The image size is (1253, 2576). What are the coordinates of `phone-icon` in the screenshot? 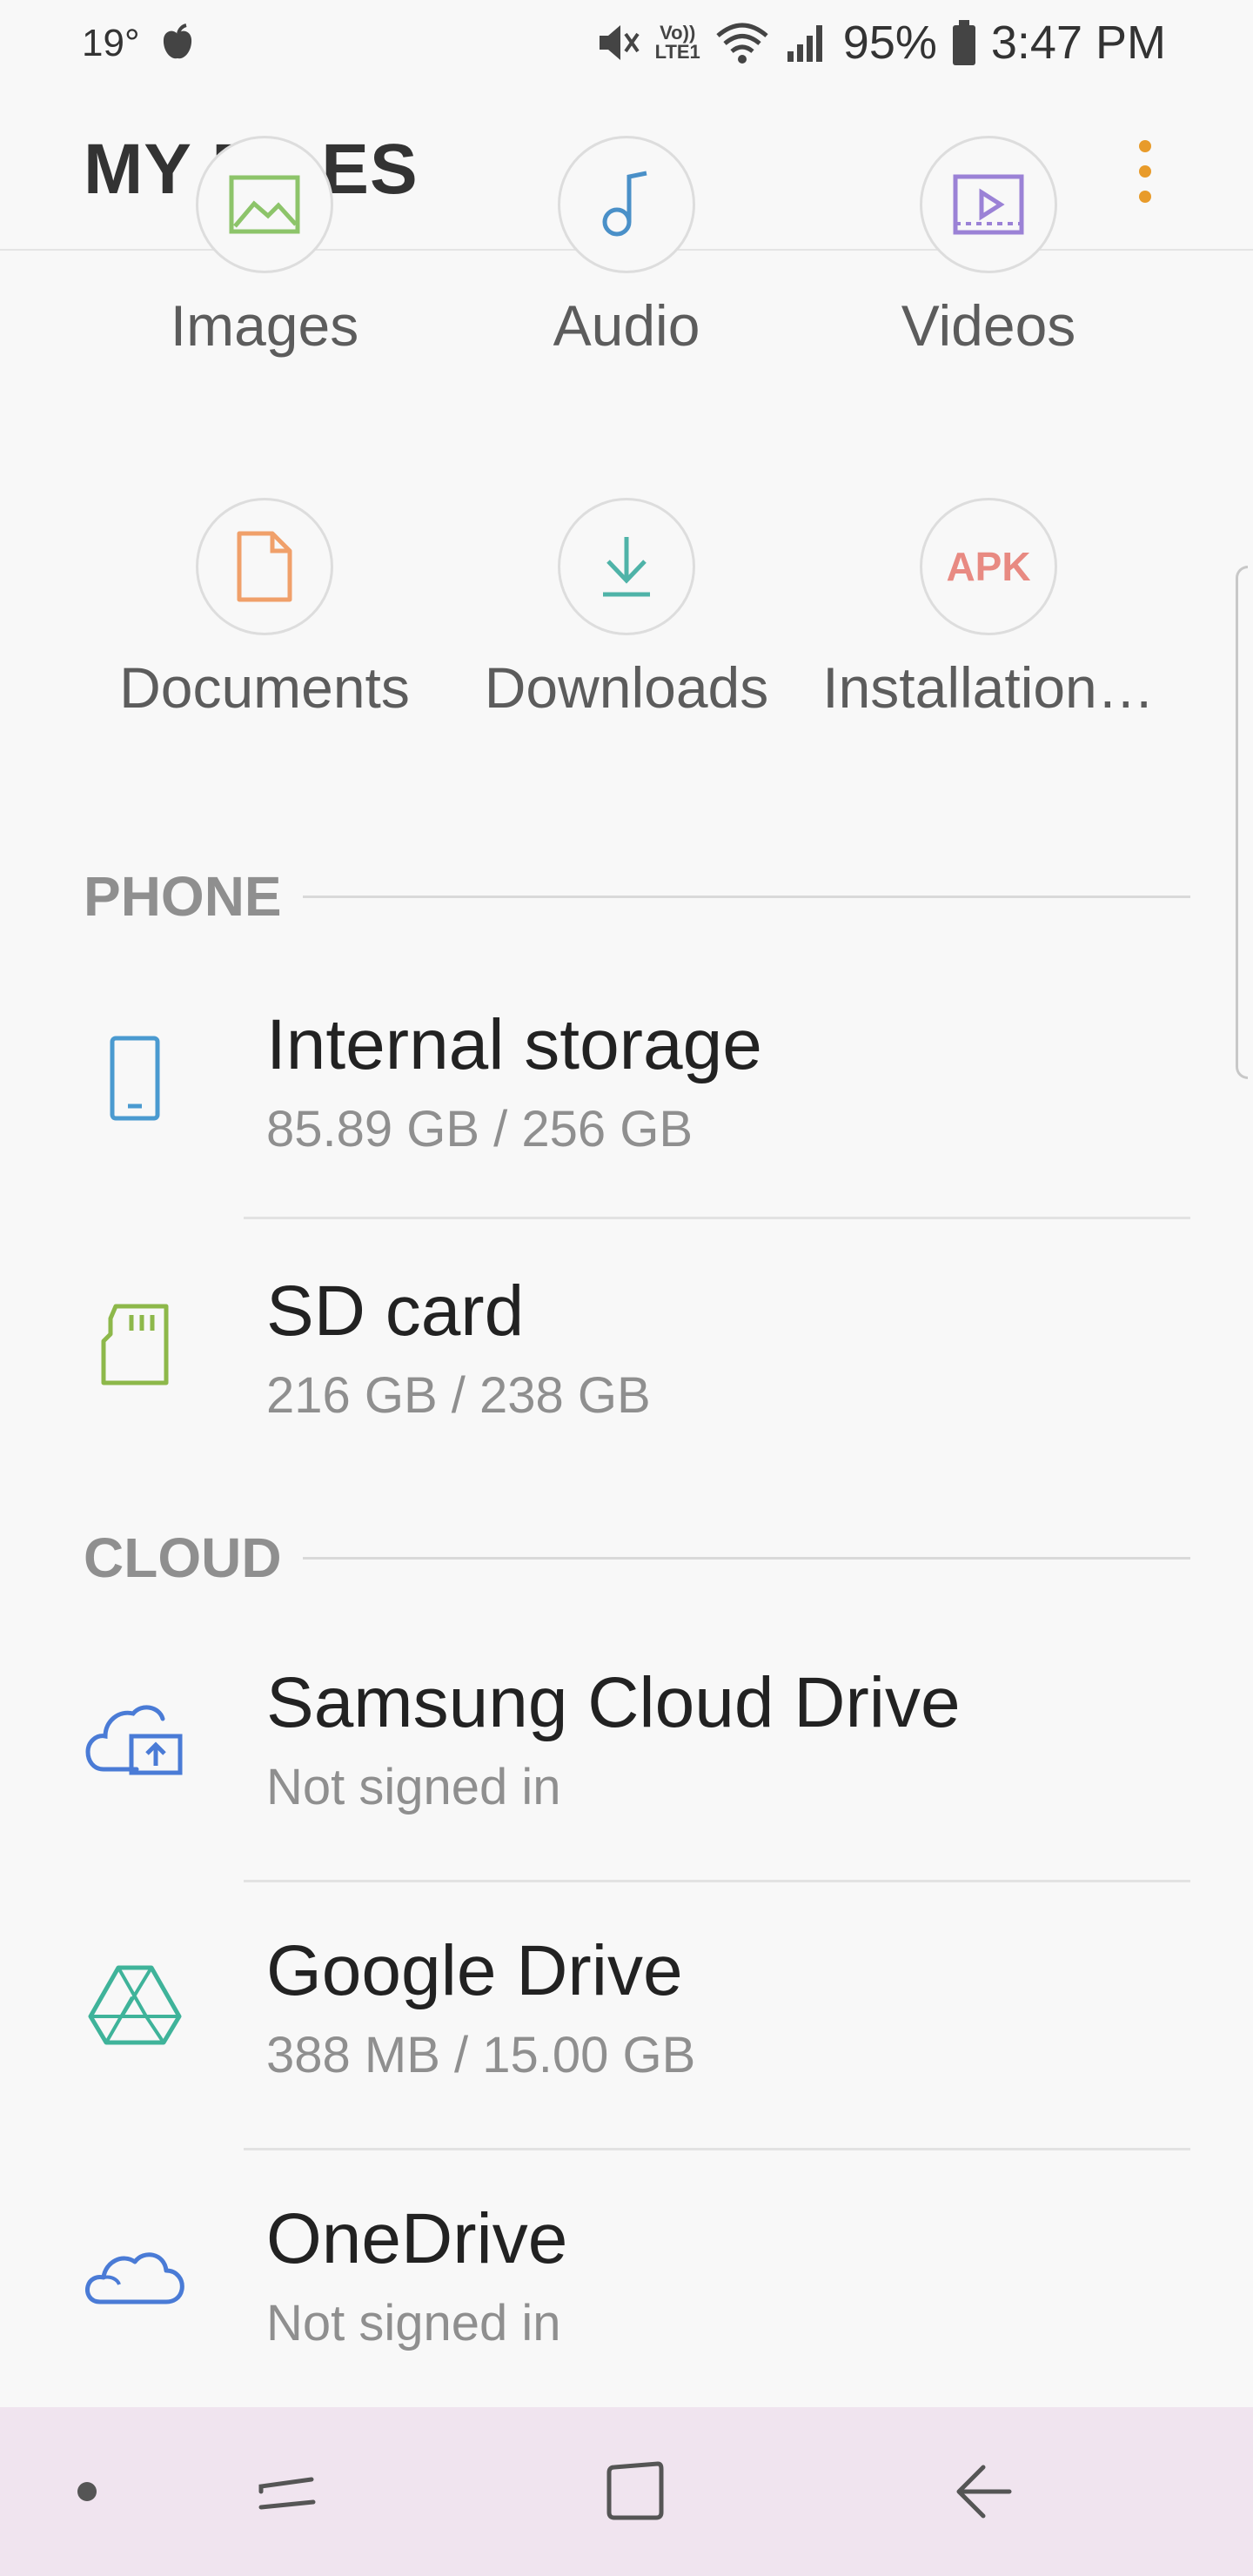 It's located at (134, 1079).